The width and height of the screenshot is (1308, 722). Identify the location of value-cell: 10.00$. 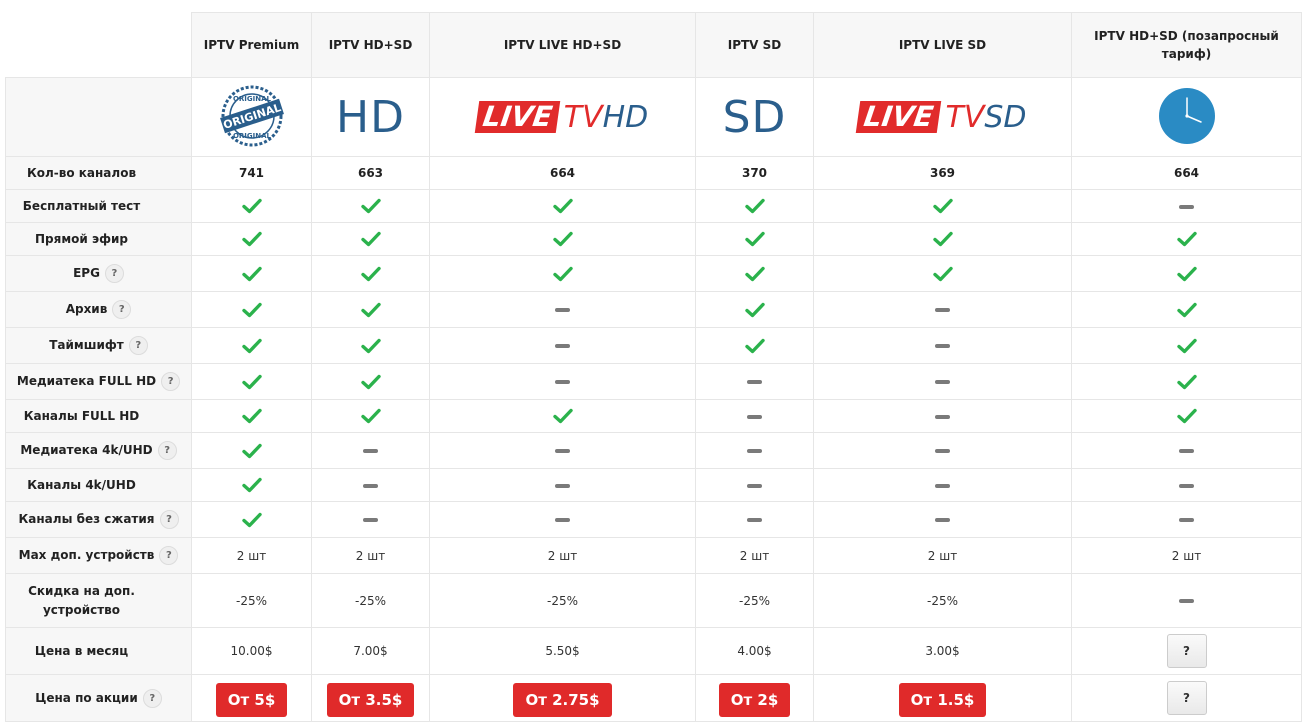
(251, 651).